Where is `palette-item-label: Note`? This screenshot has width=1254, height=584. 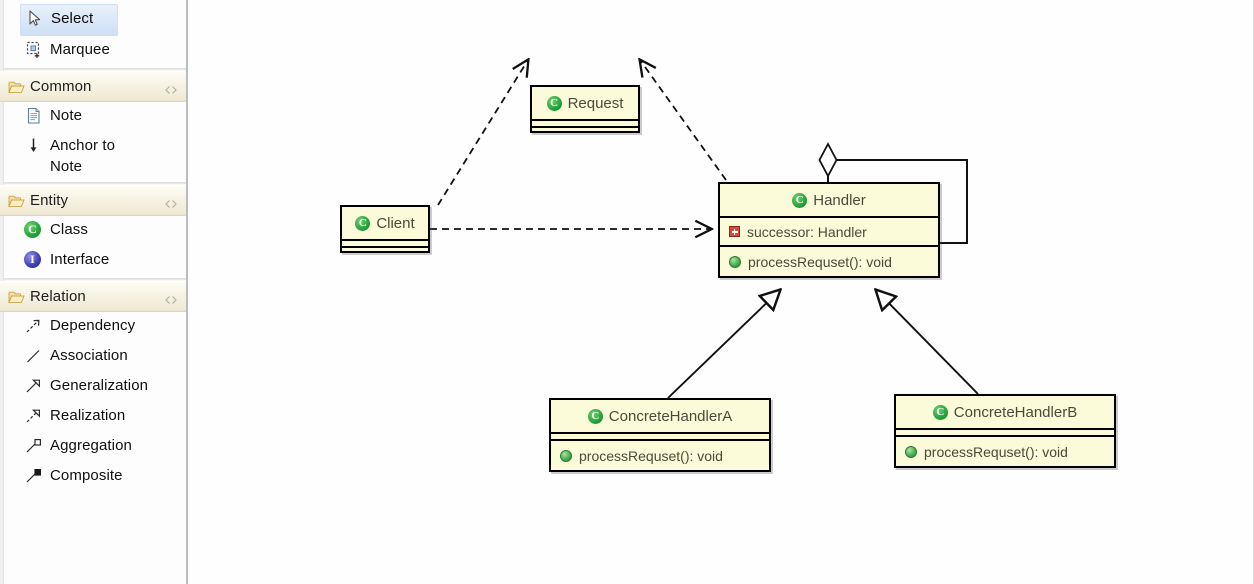
palette-item-label: Note is located at coordinates (66, 115).